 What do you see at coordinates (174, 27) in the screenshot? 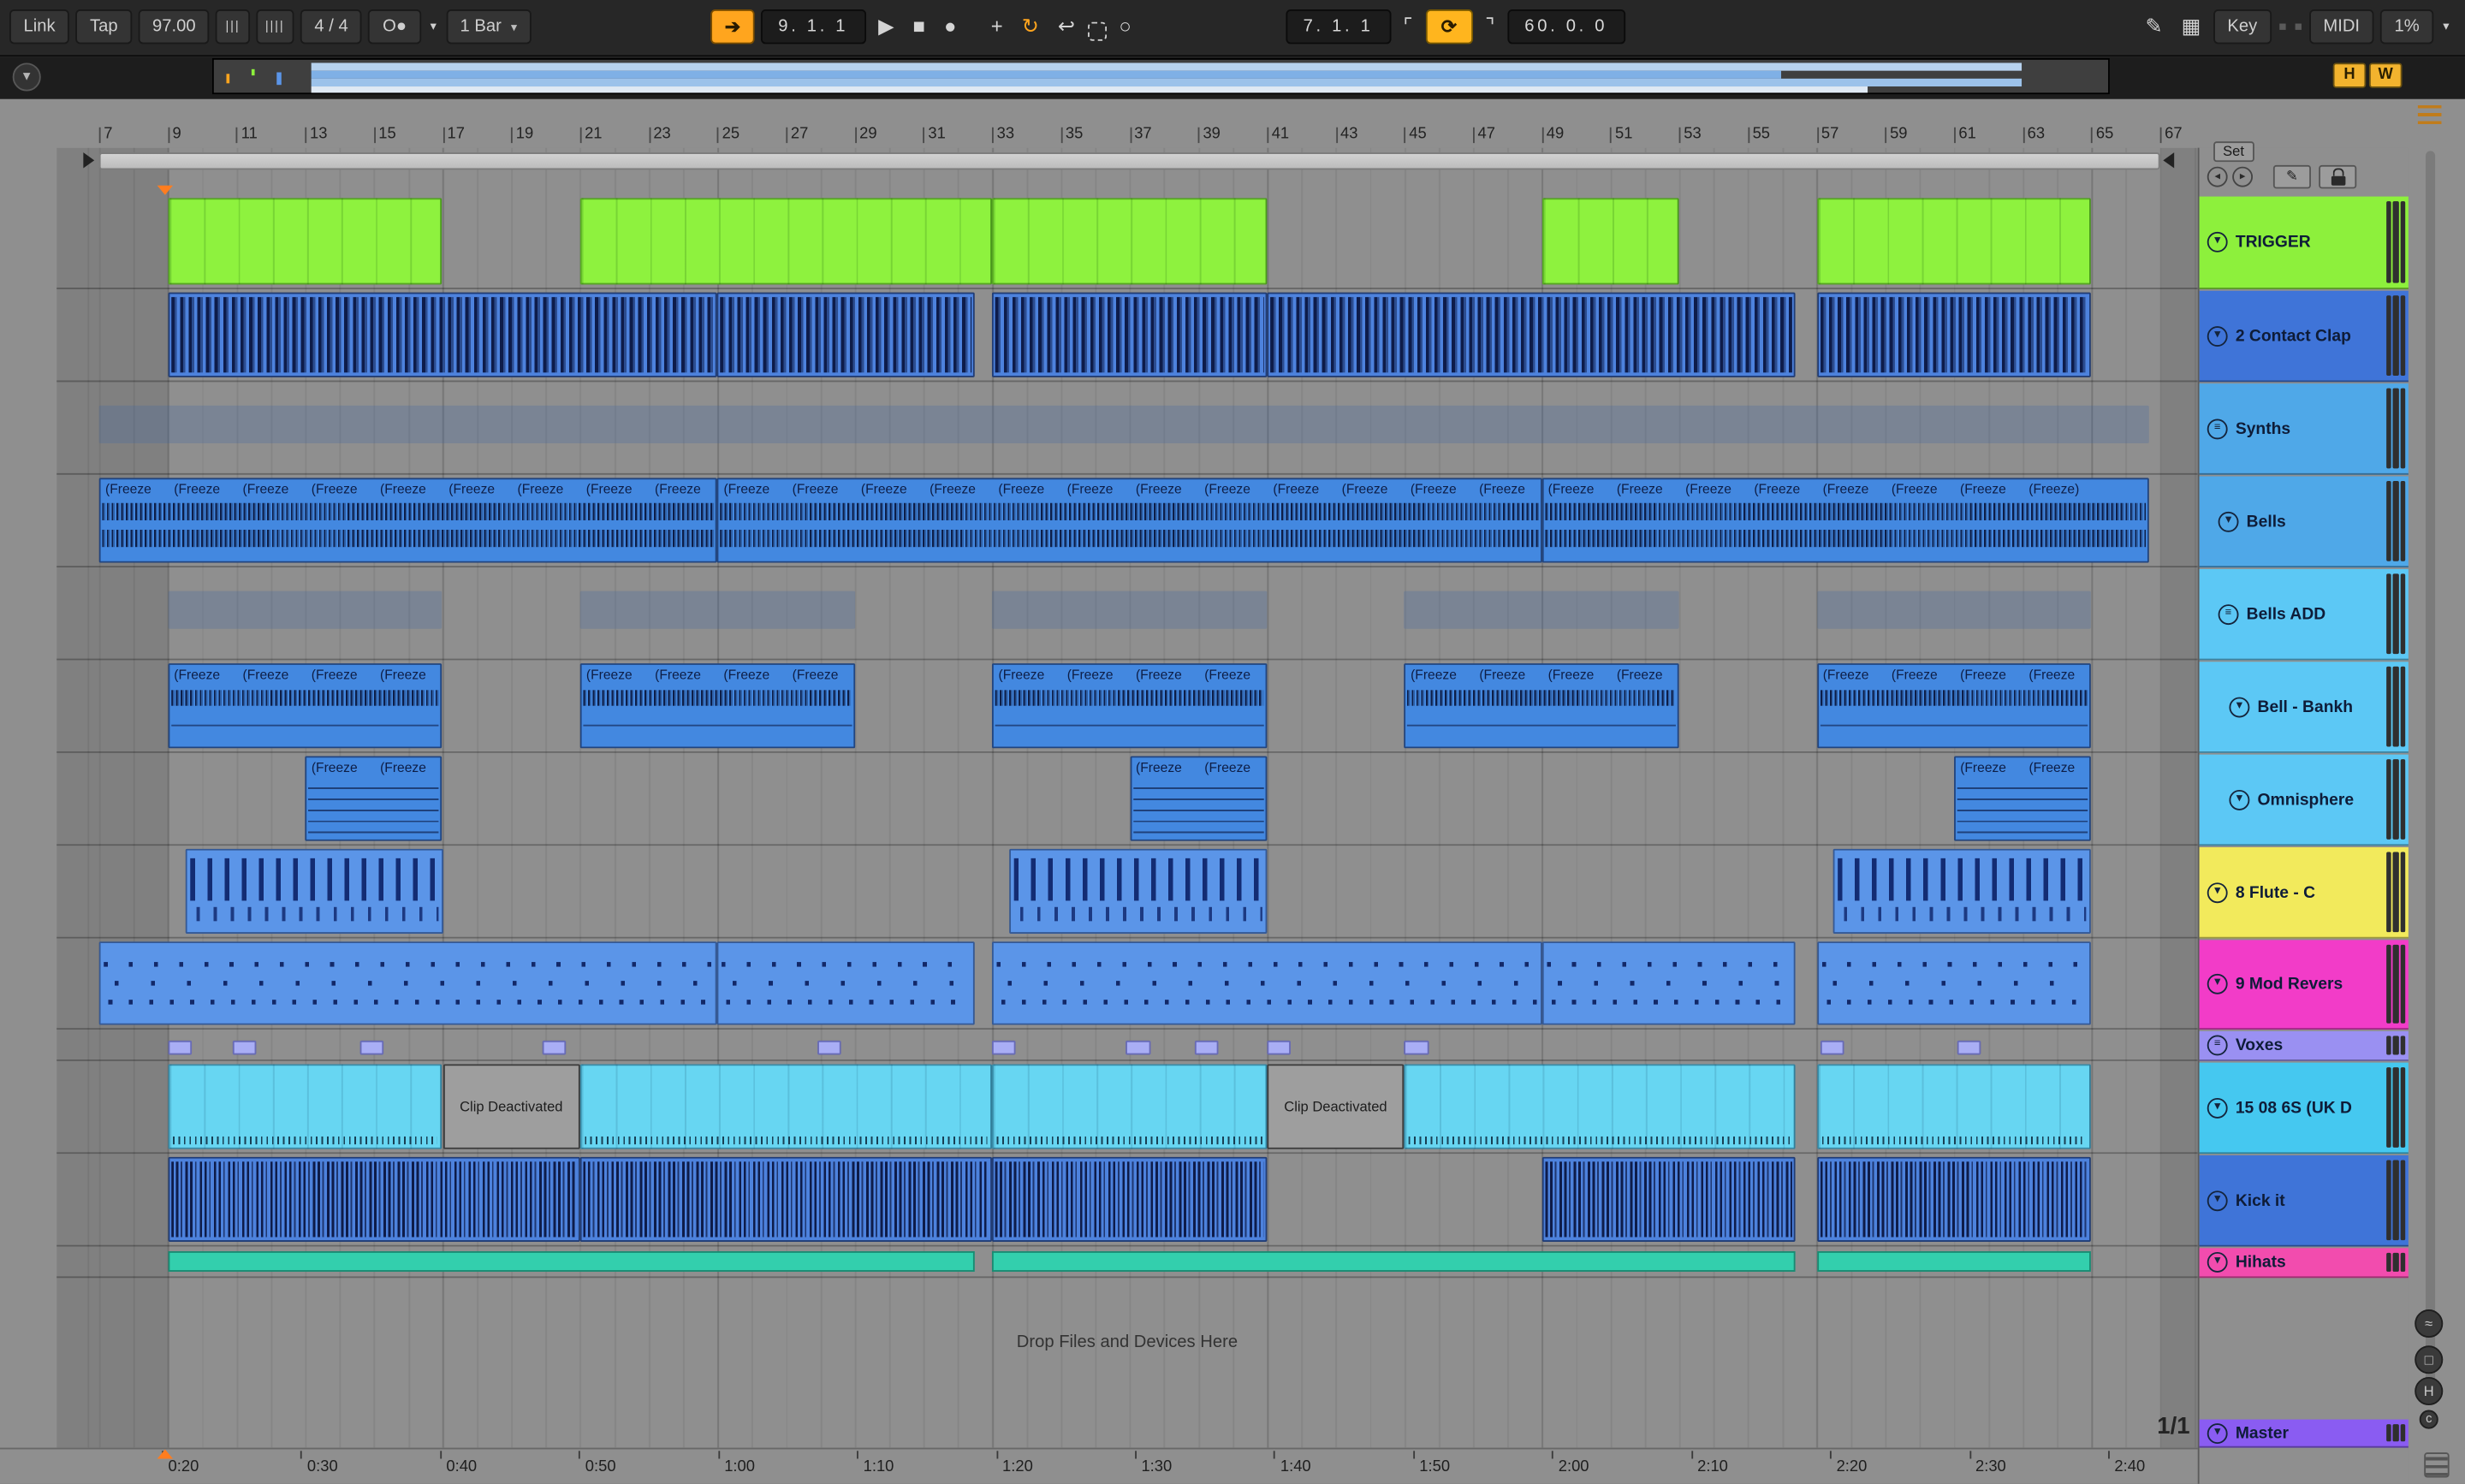
I see `tempo-value: 97.00` at bounding box center [174, 27].